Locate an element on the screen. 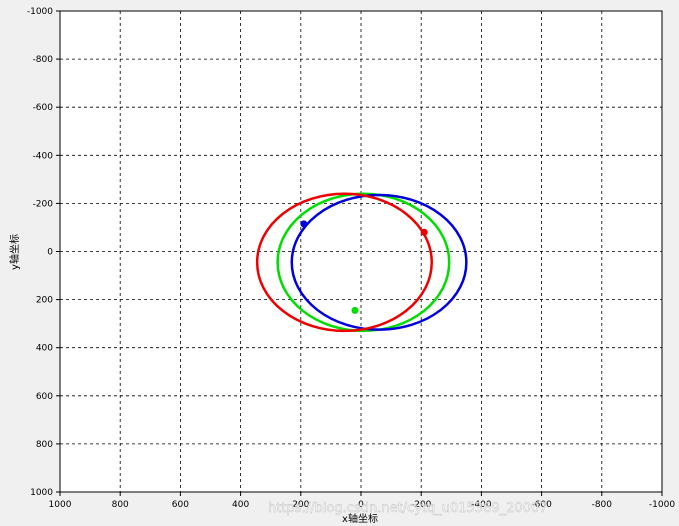 The image size is (679, 526). y-tick-label: -400 is located at coordinates (43, 156).